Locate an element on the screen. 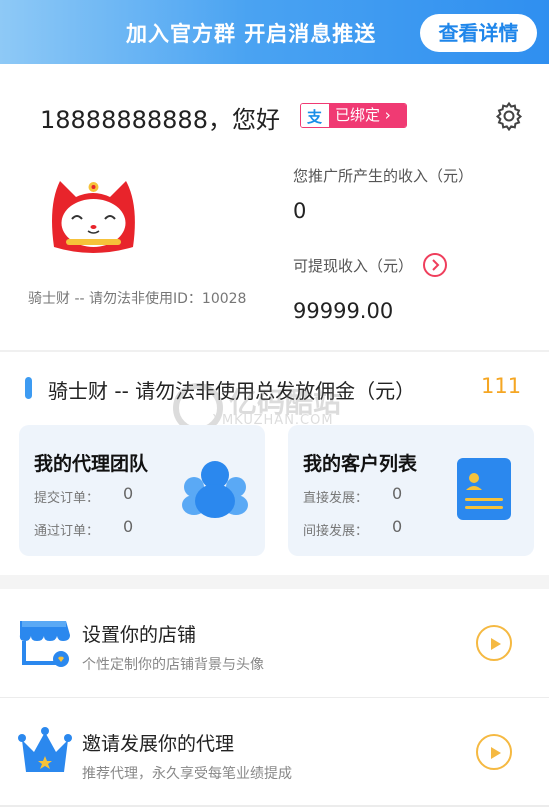 This screenshot has height=807, width=549. direct-development-row: 直接发展： 0 is located at coordinates (352, 495).